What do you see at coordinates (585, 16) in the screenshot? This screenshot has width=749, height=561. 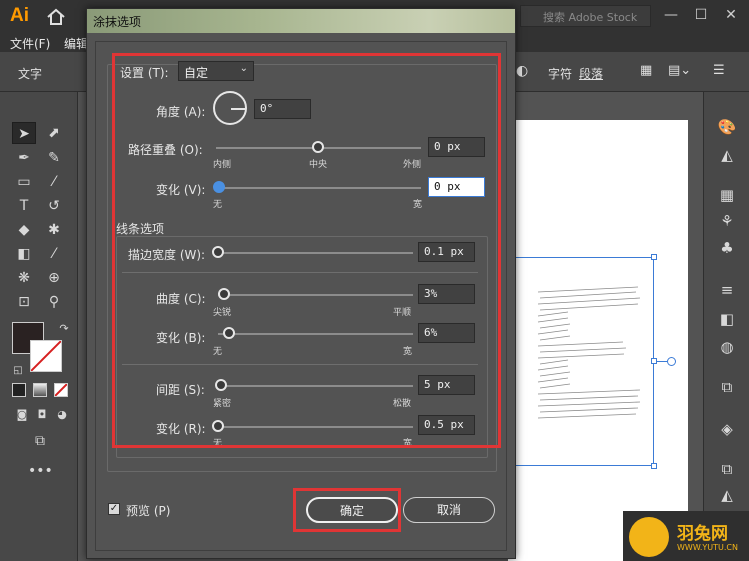 I see `stock-search-input: 搜索 Adobe Stock` at bounding box center [585, 16].